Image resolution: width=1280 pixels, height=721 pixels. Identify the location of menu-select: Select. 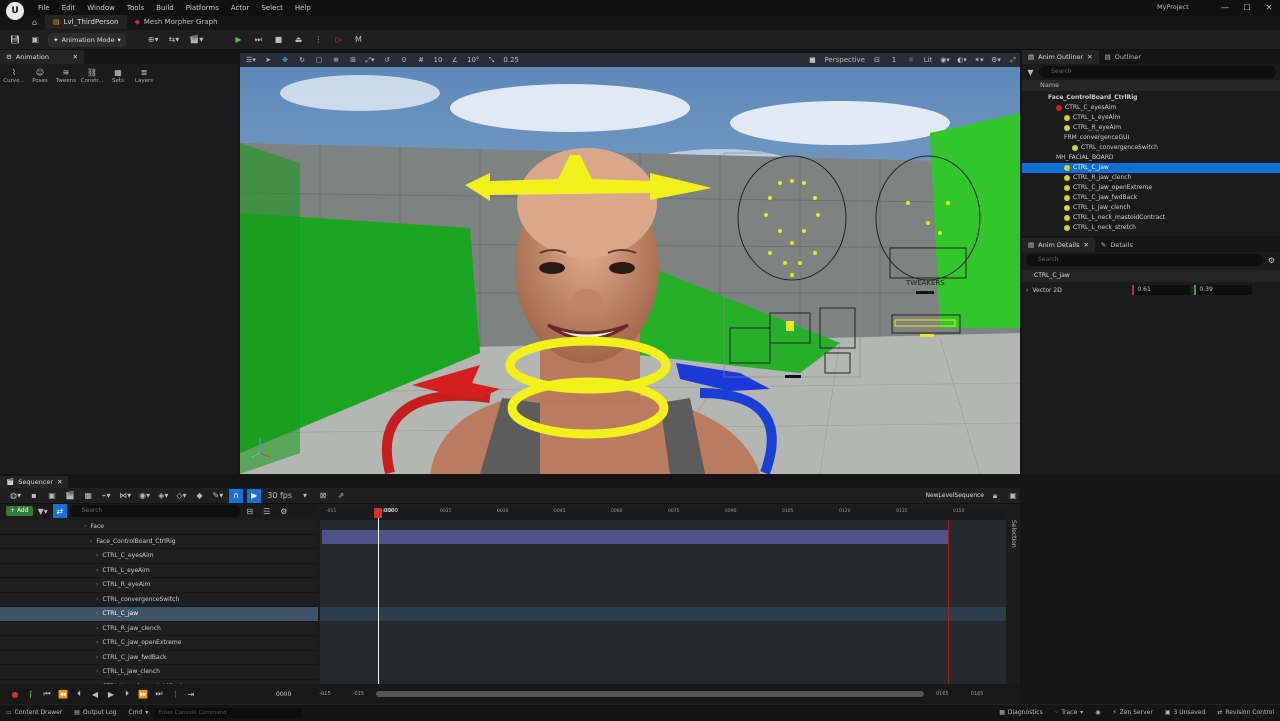
(272, 8).